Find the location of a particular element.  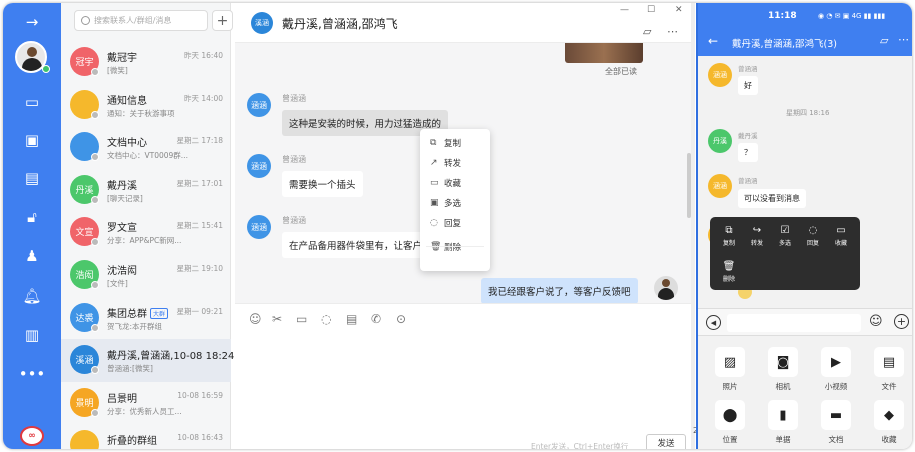

contacts-icon: ▣ is located at coordinates (32, 140).